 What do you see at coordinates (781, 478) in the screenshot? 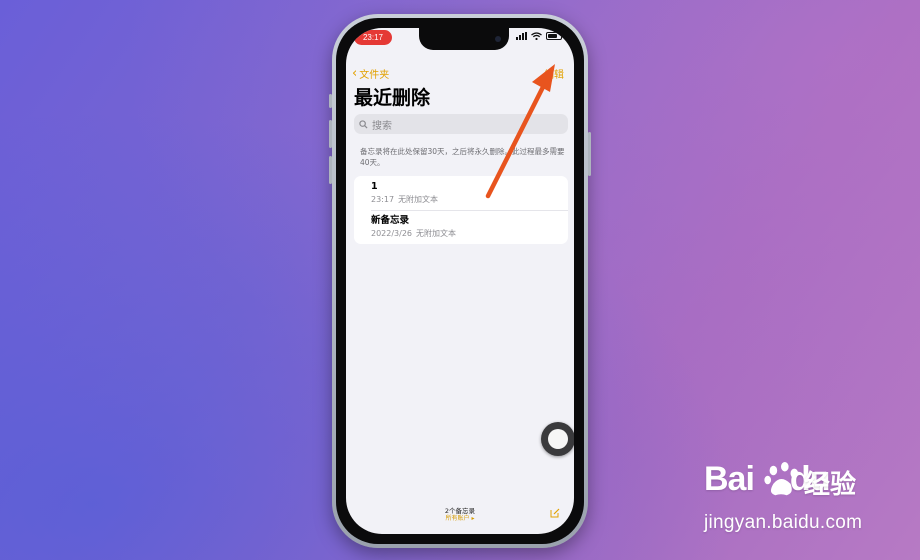
I see `paw-icon` at bounding box center [781, 478].